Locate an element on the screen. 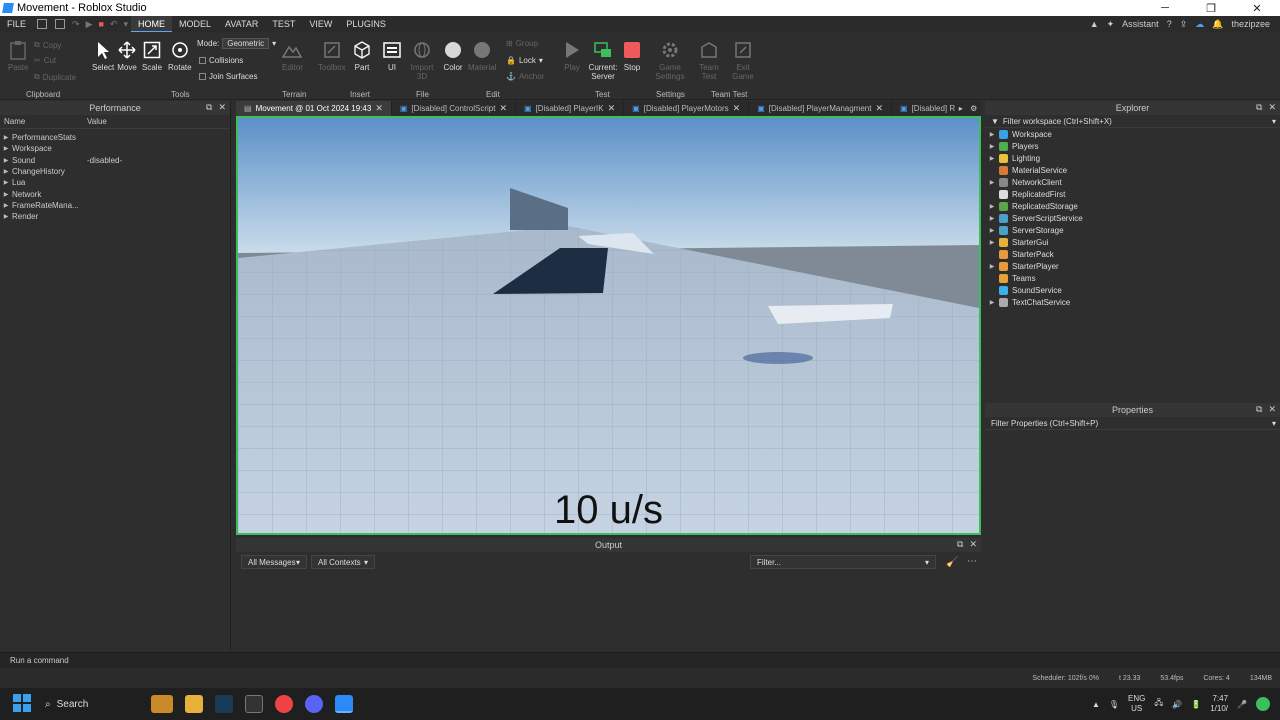  performance-row: ▶ ChangeHistory is located at coordinates (115, 171).